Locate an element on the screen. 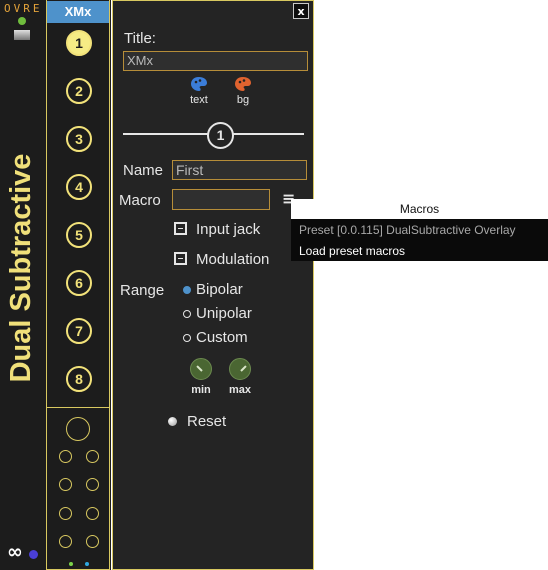 This screenshot has width=548, height=570. title-label: Title: is located at coordinates (140, 38).